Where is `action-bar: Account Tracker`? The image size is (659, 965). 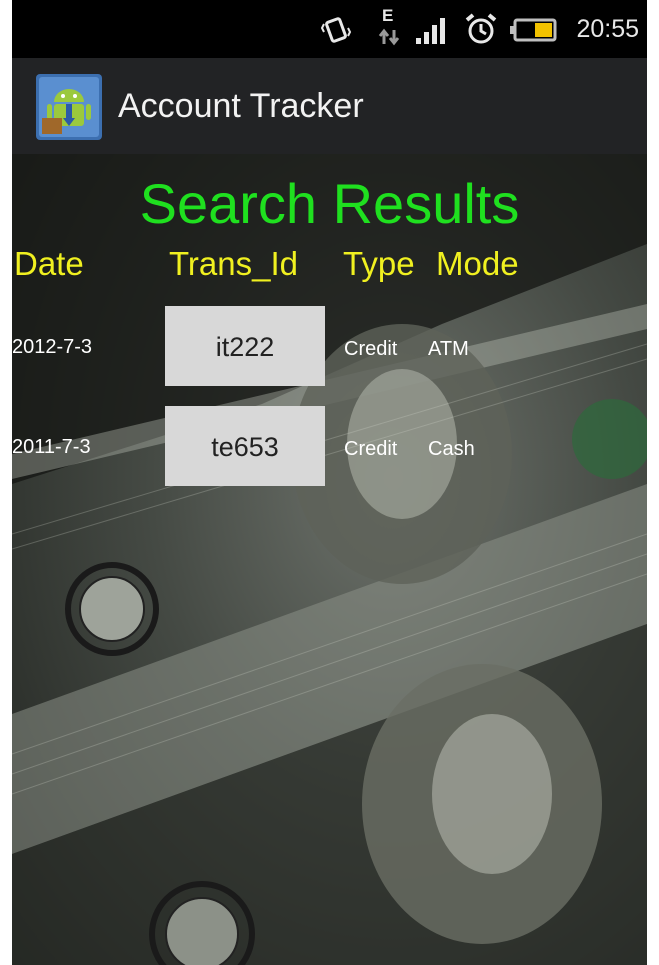
action-bar: Account Tracker is located at coordinates (329, 106).